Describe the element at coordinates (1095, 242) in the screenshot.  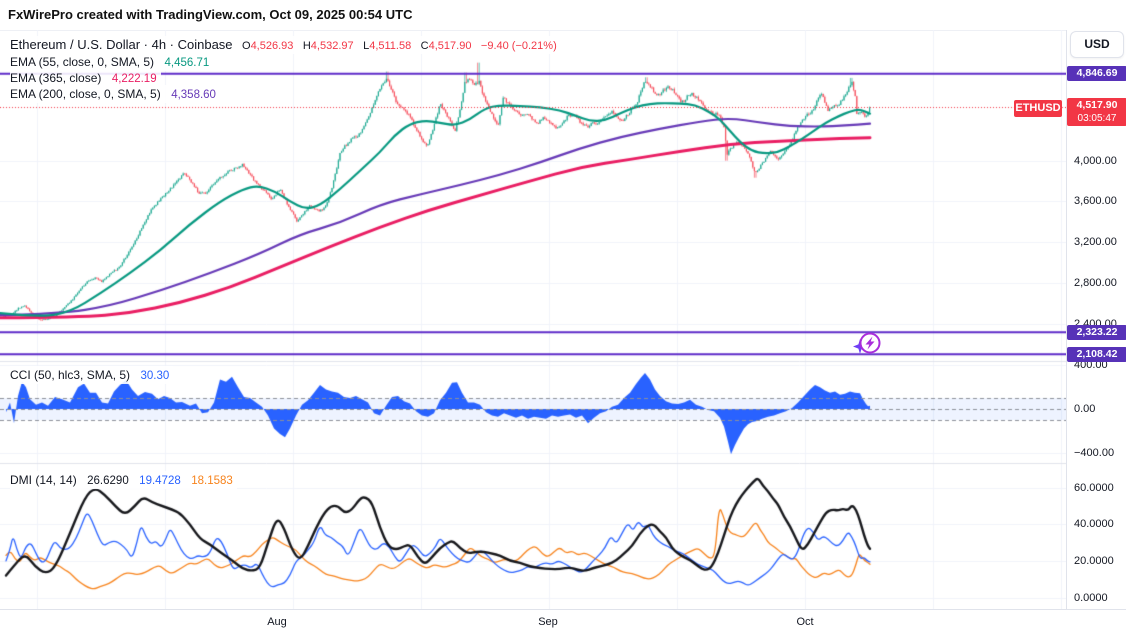
I see `price-tick-label: 3,200.00` at that location.